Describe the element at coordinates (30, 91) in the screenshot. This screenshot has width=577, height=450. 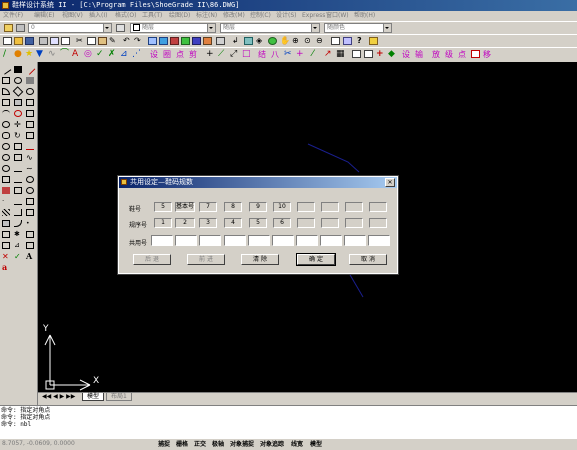
I see `tool-icon-d` at that location.